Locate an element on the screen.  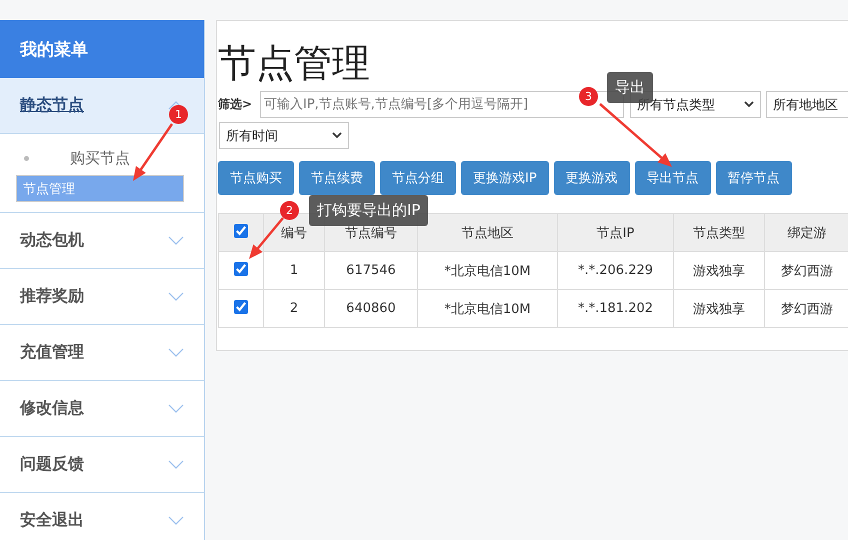
column-header: 绑定游 is located at coordinates (806, 233).